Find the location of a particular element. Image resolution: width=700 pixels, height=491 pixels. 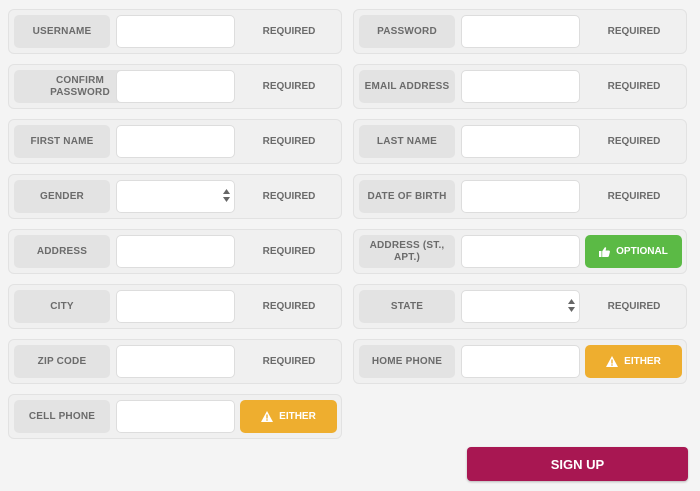

home-phone-input is located at coordinates (520, 361).